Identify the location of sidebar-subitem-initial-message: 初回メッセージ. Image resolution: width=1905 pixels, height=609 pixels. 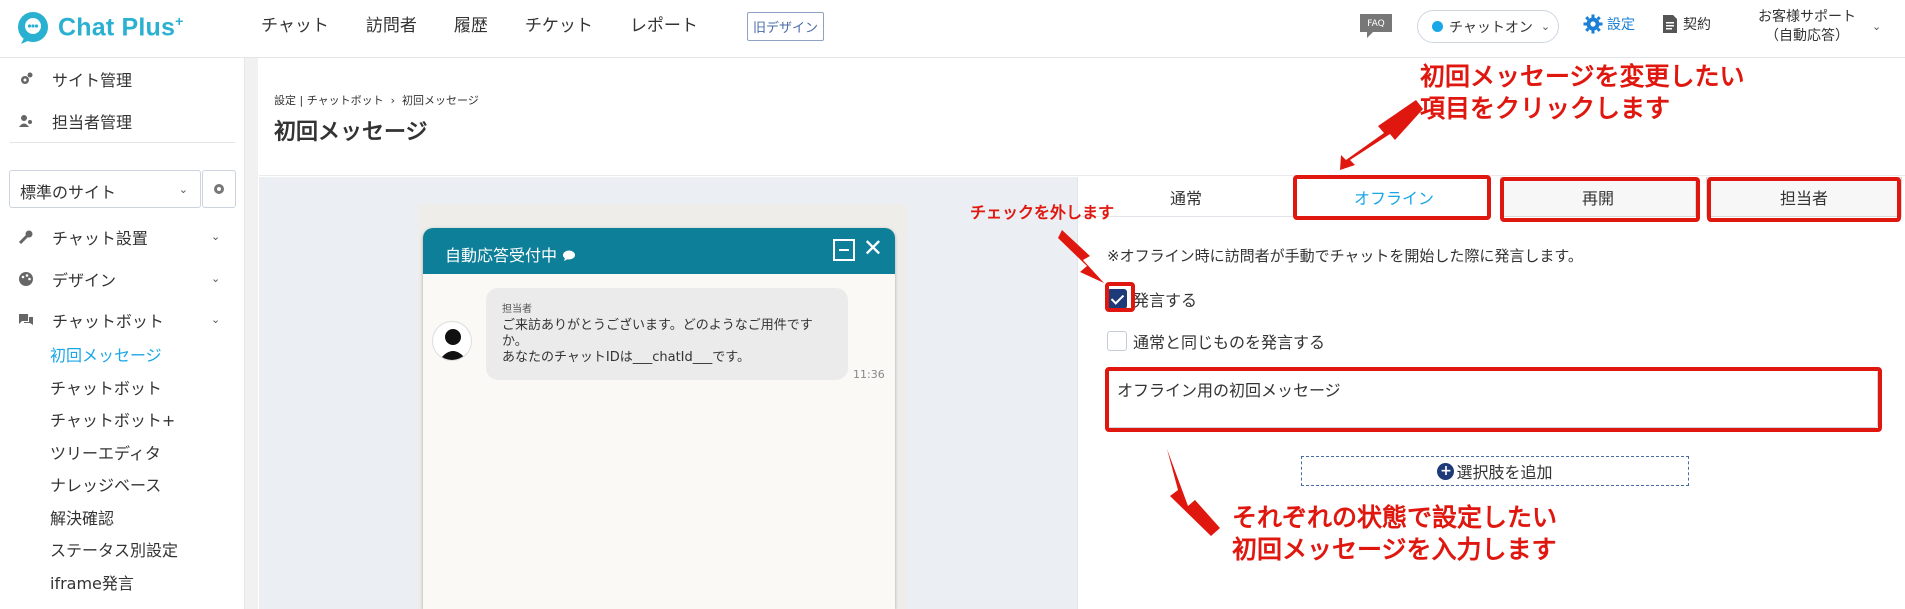
(106, 354).